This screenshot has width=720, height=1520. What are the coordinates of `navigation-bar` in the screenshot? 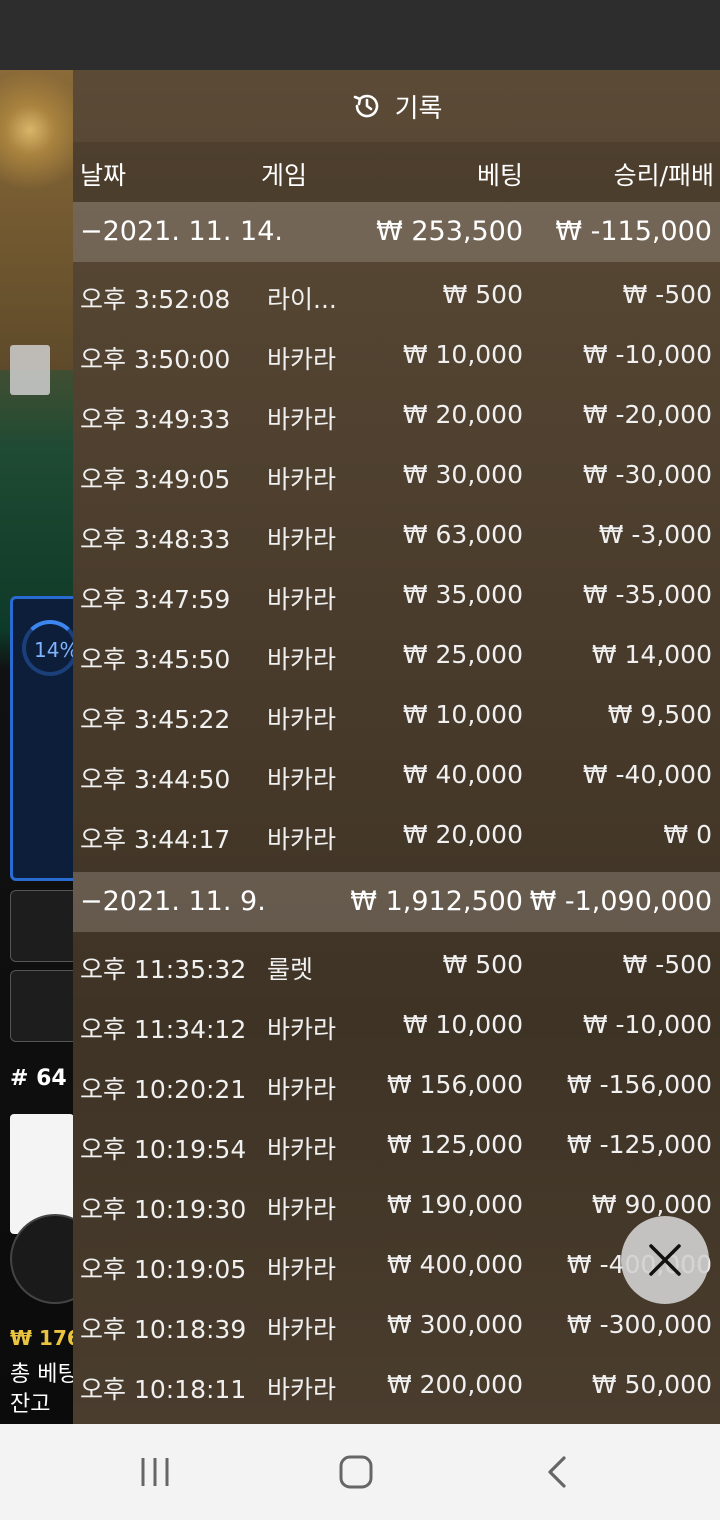 It's located at (360, 1472).